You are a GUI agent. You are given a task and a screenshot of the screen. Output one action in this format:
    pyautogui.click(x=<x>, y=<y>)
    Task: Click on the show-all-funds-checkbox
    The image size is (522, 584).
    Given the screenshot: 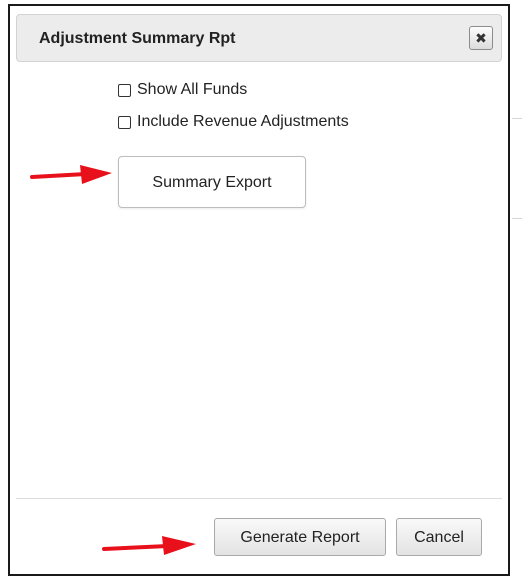 What is the action you would take?
    pyautogui.click(x=124, y=90)
    